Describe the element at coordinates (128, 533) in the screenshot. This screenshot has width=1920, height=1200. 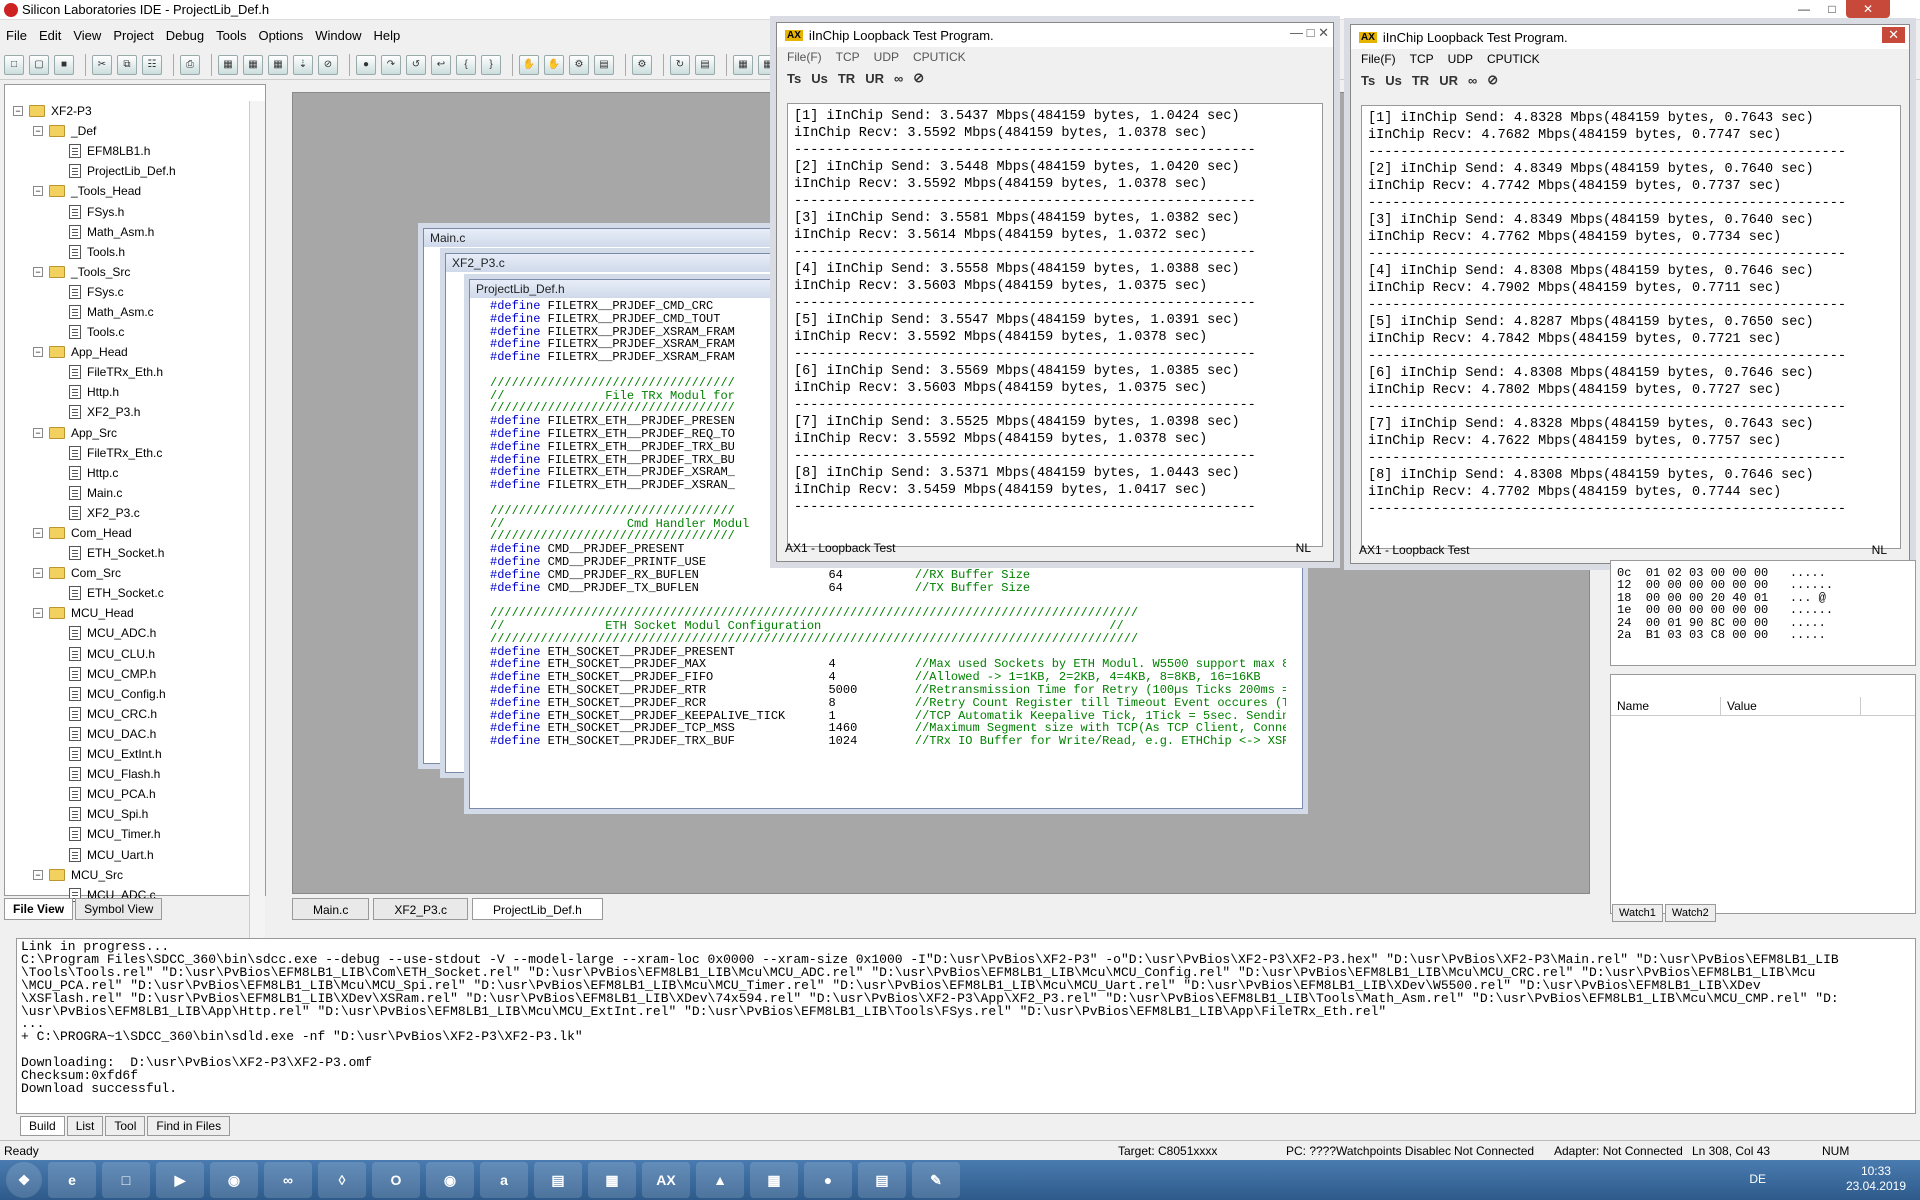
I see `tree-item: − Com_Head` at that location.